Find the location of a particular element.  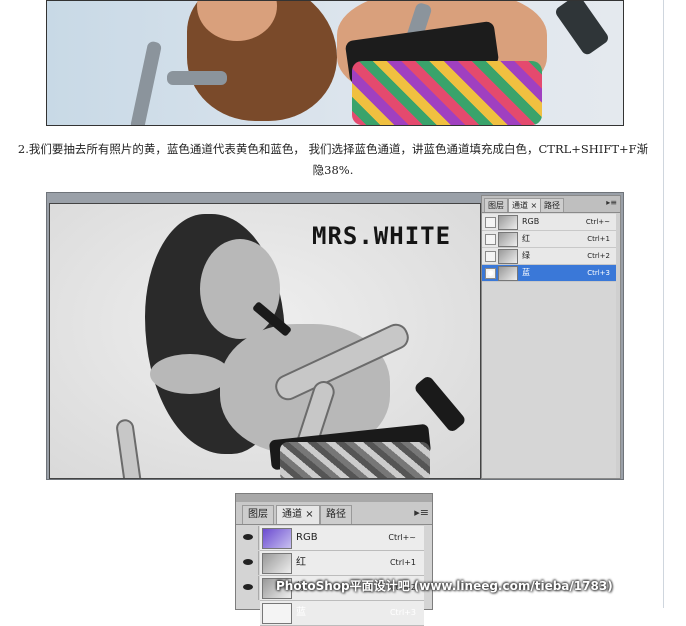

bw-rail-left is located at coordinates (129, 448).